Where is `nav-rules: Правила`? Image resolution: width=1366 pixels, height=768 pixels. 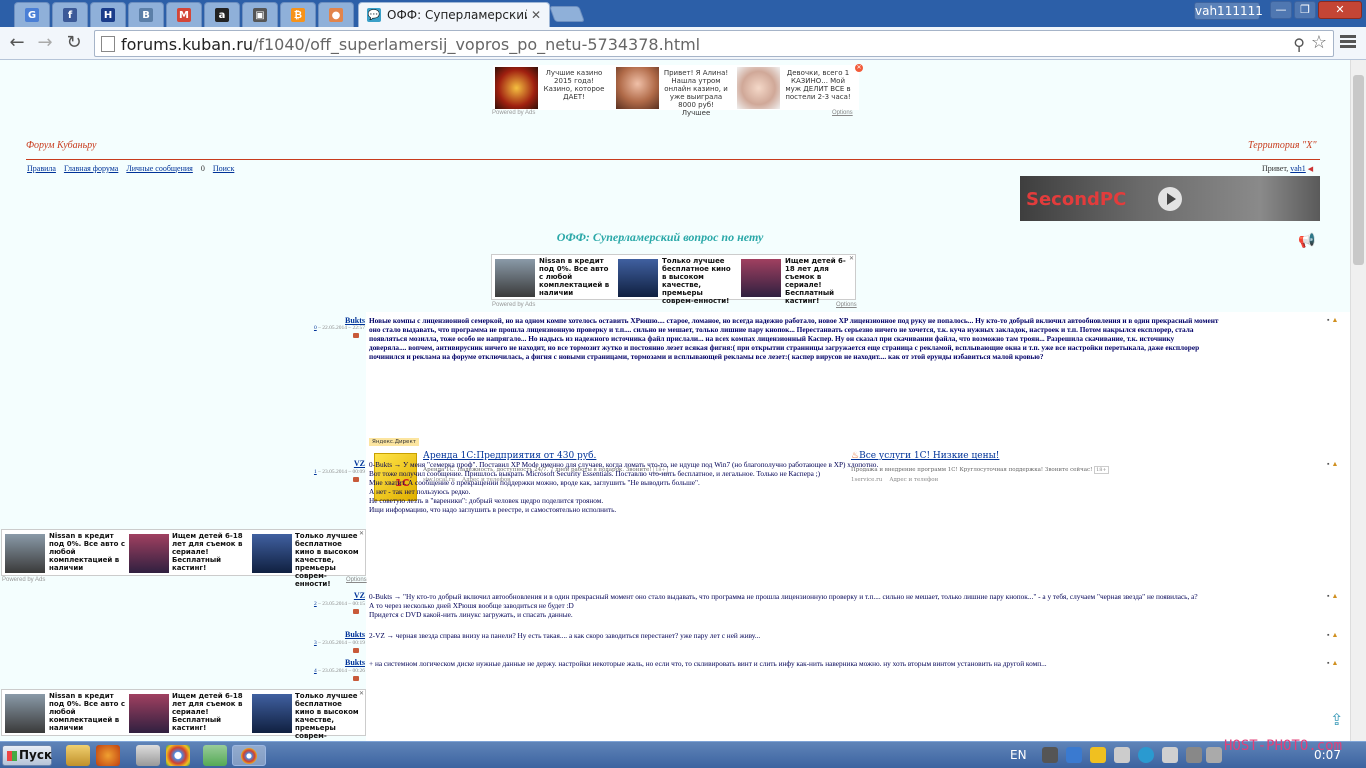 nav-rules: Правила is located at coordinates (41, 168).